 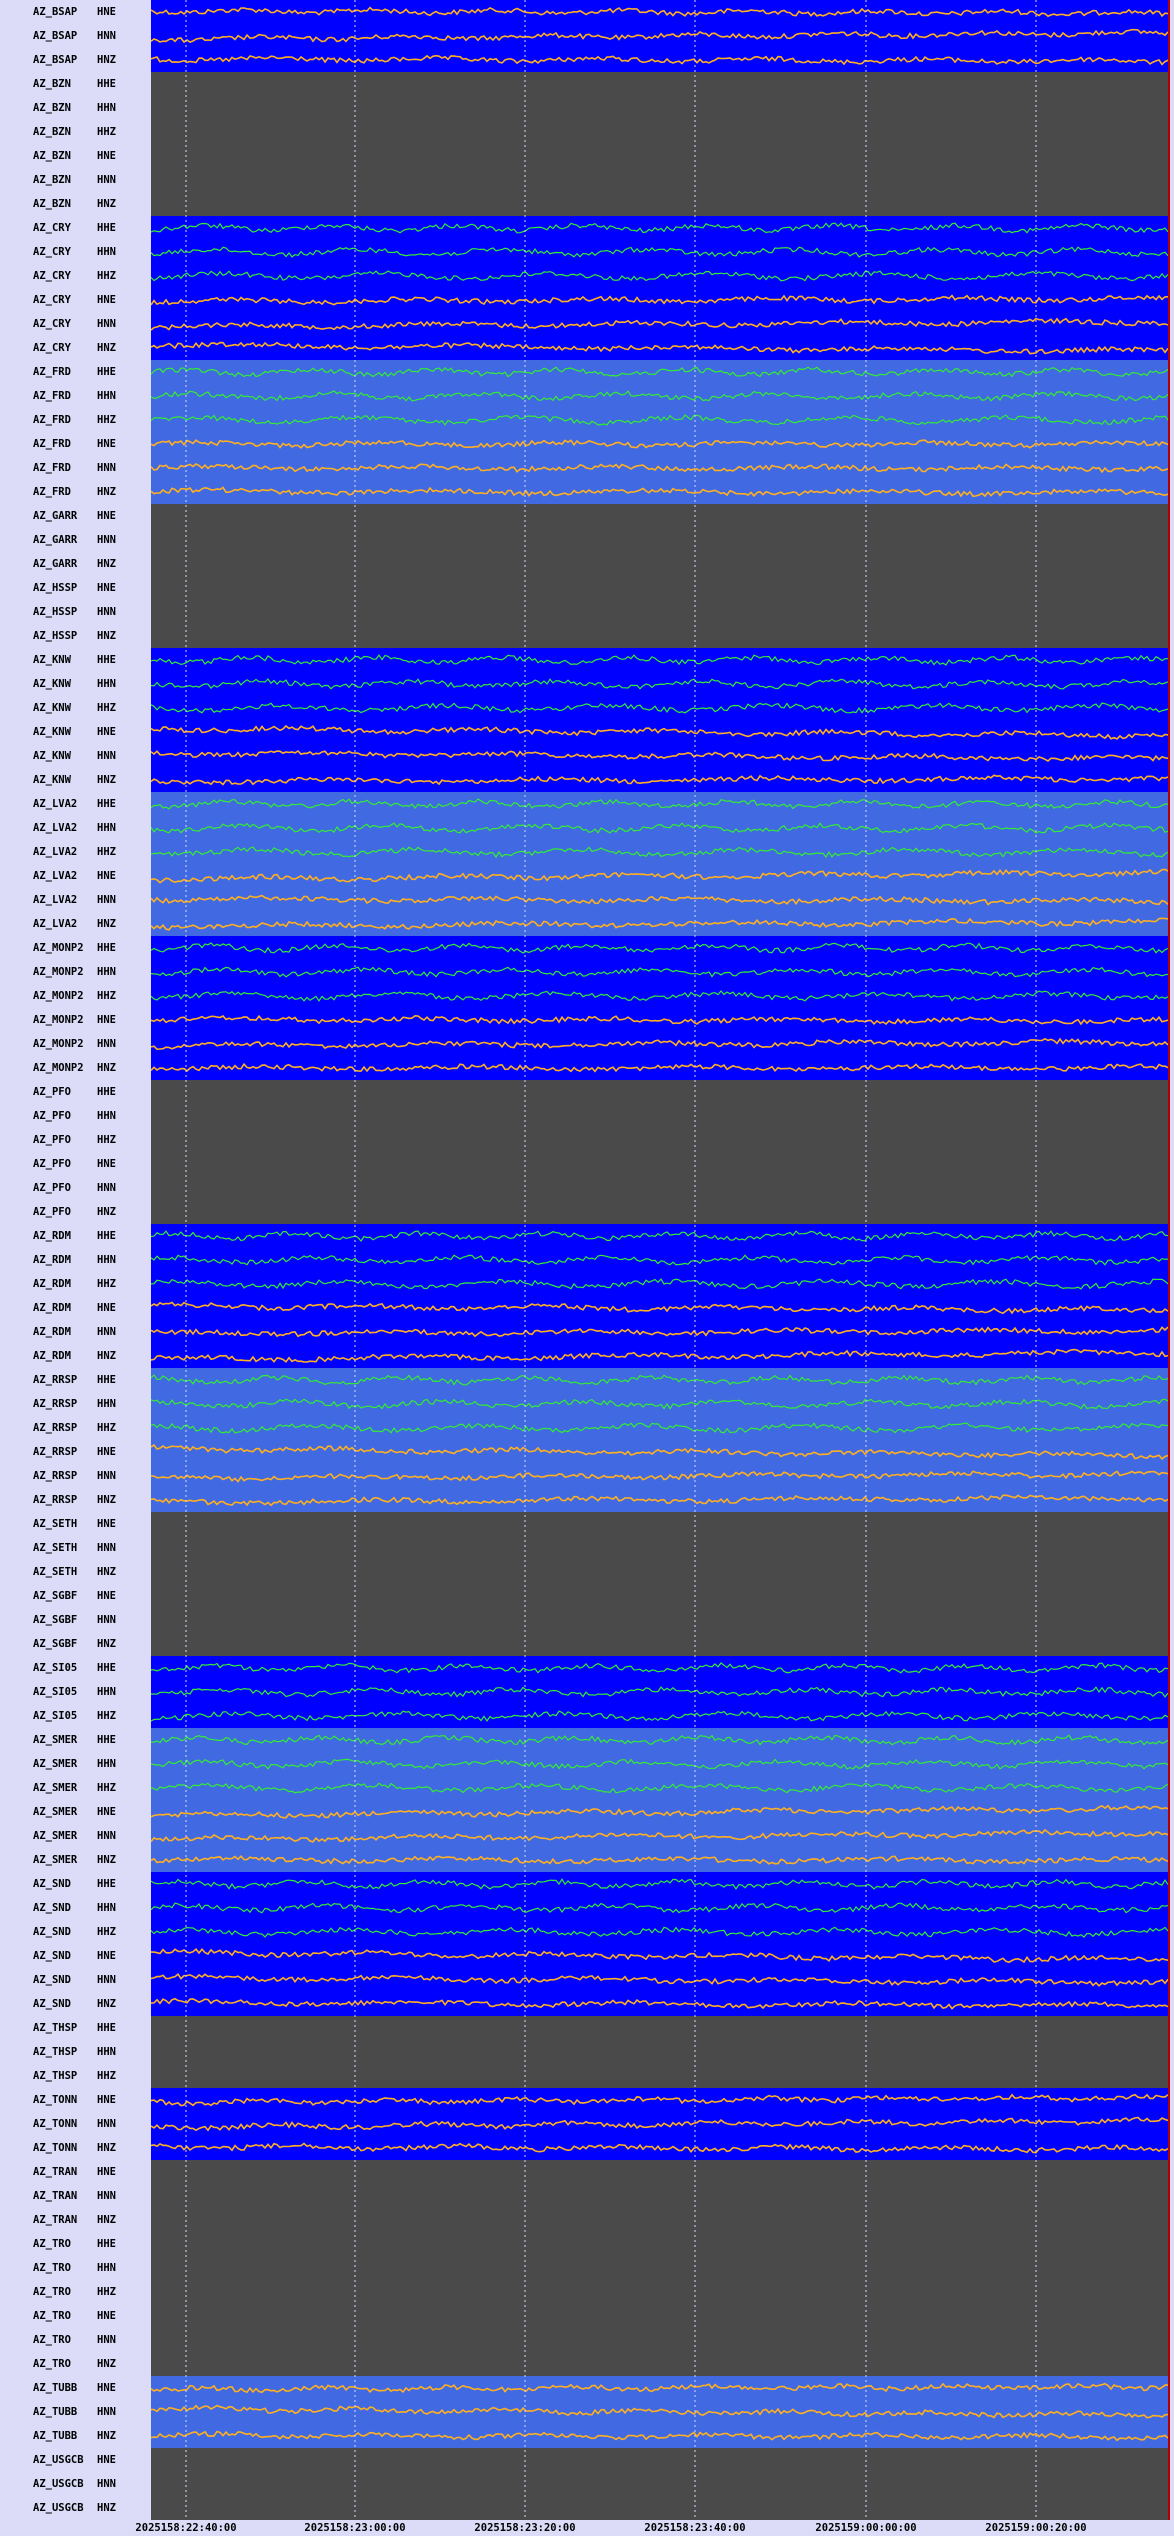 I want to click on channel-label: AZ_FRD HHZ, so click(x=75, y=420).